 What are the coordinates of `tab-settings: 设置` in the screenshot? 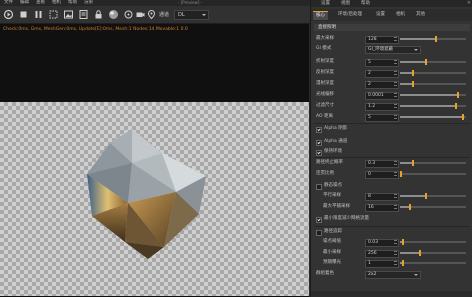 It's located at (380, 15).